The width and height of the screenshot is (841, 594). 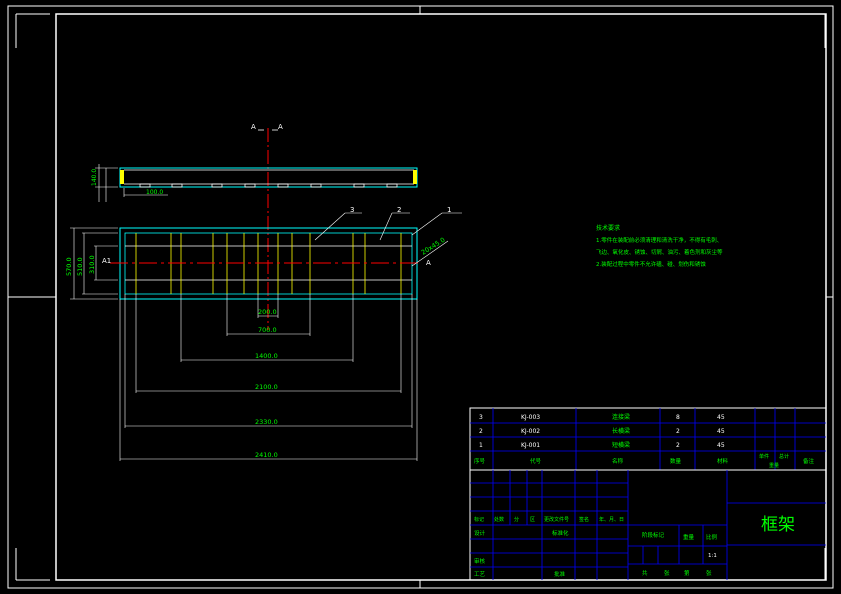 What do you see at coordinates (480, 461) in the screenshot?
I see `header-no: 序号` at bounding box center [480, 461].